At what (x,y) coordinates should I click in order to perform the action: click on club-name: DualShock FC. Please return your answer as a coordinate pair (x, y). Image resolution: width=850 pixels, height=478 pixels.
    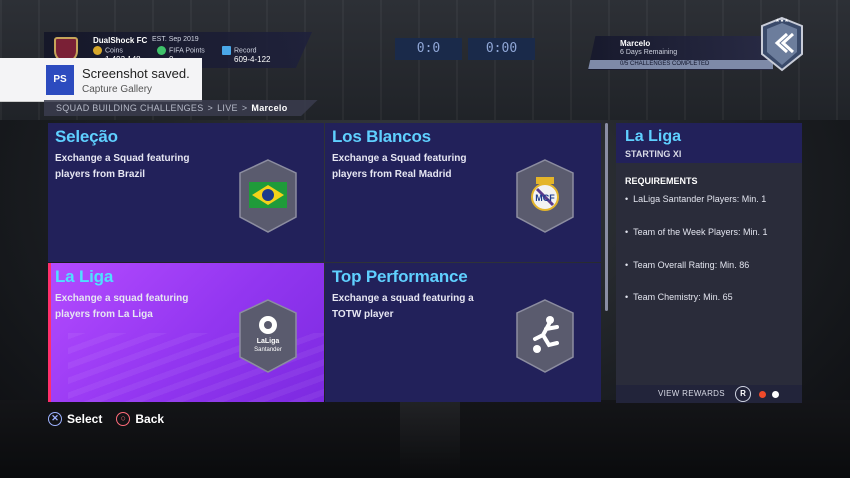
    Looking at the image, I should click on (120, 40).